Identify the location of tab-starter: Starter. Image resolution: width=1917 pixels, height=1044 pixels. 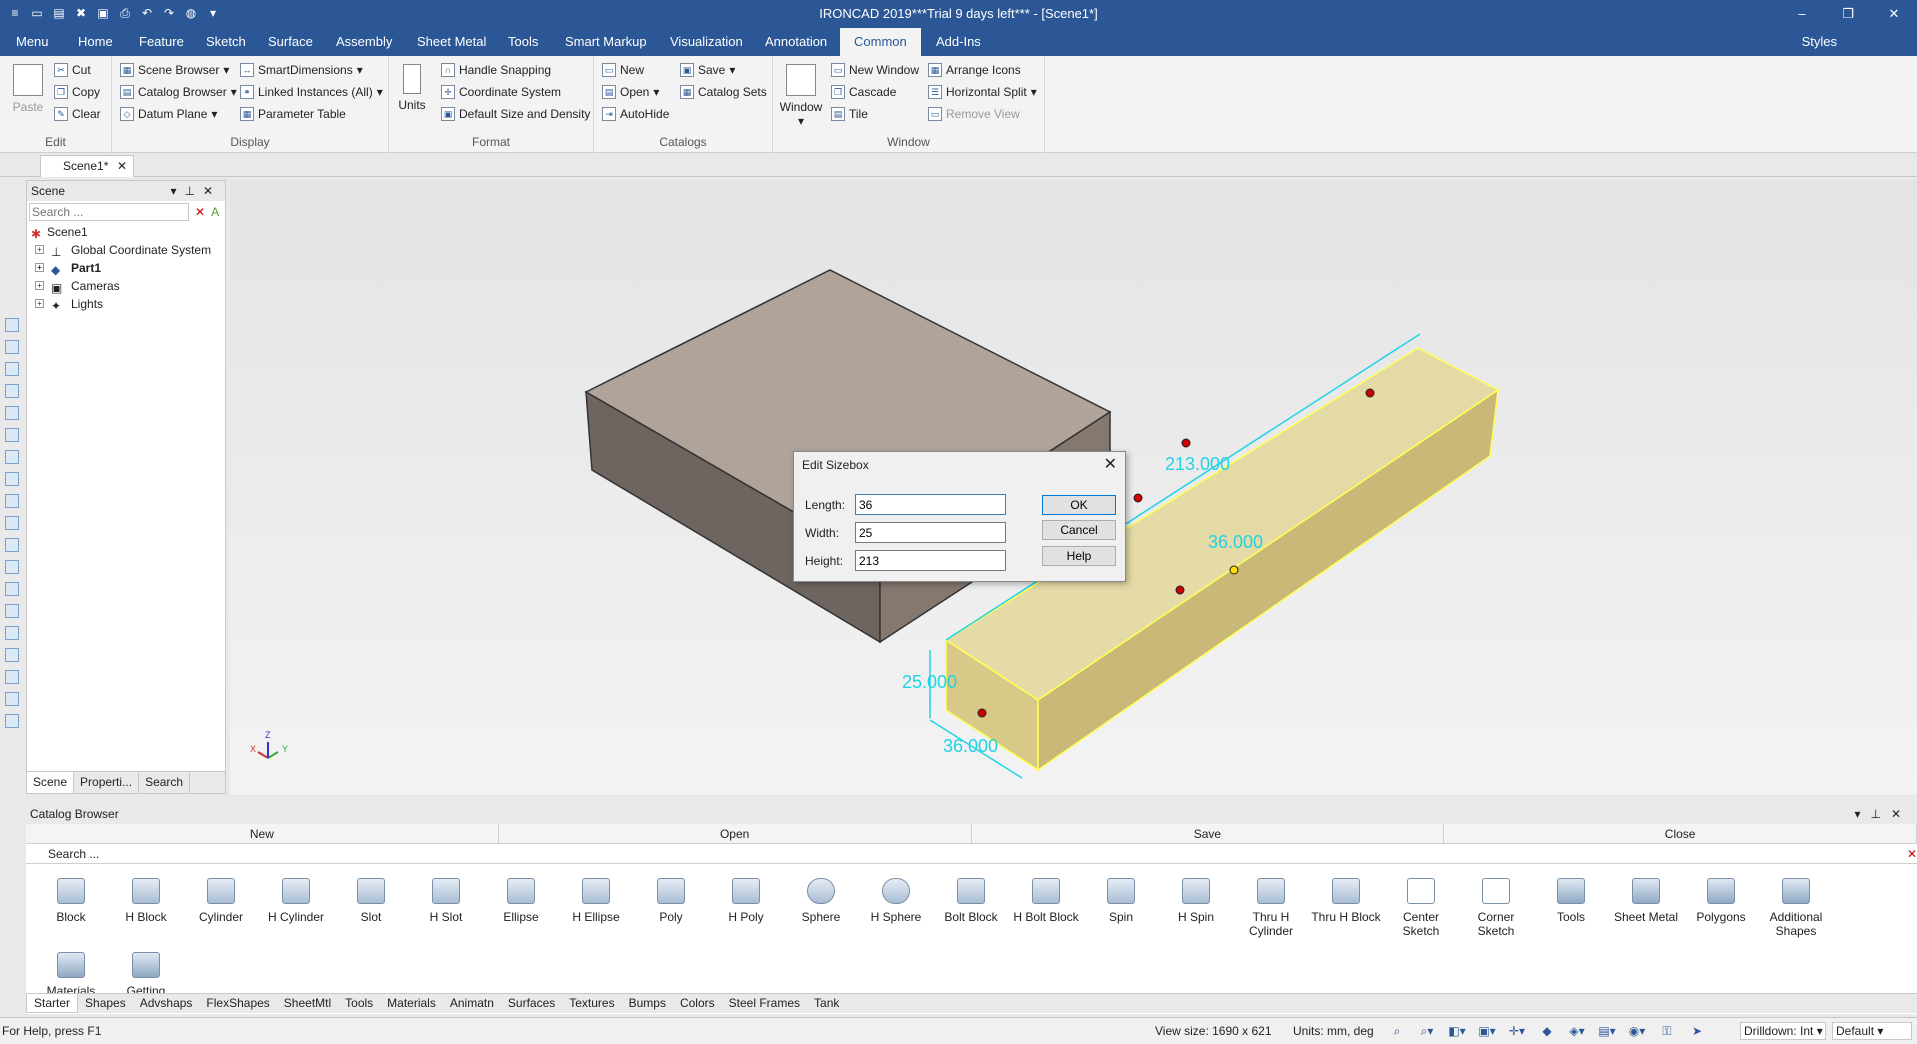
(52, 1003).